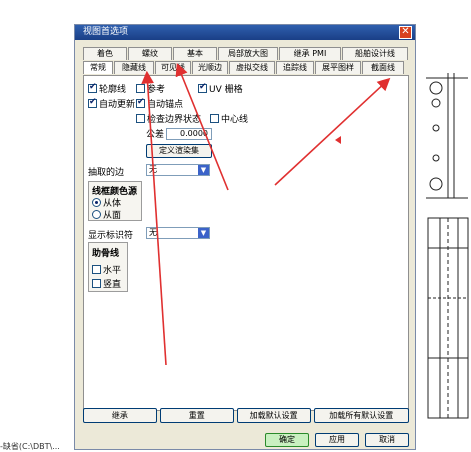 Image resolution: width=471 pixels, height=452 pixels. Describe the element at coordinates (106, 32) in the screenshot. I see `dialog-title: 视图首选项` at that location.